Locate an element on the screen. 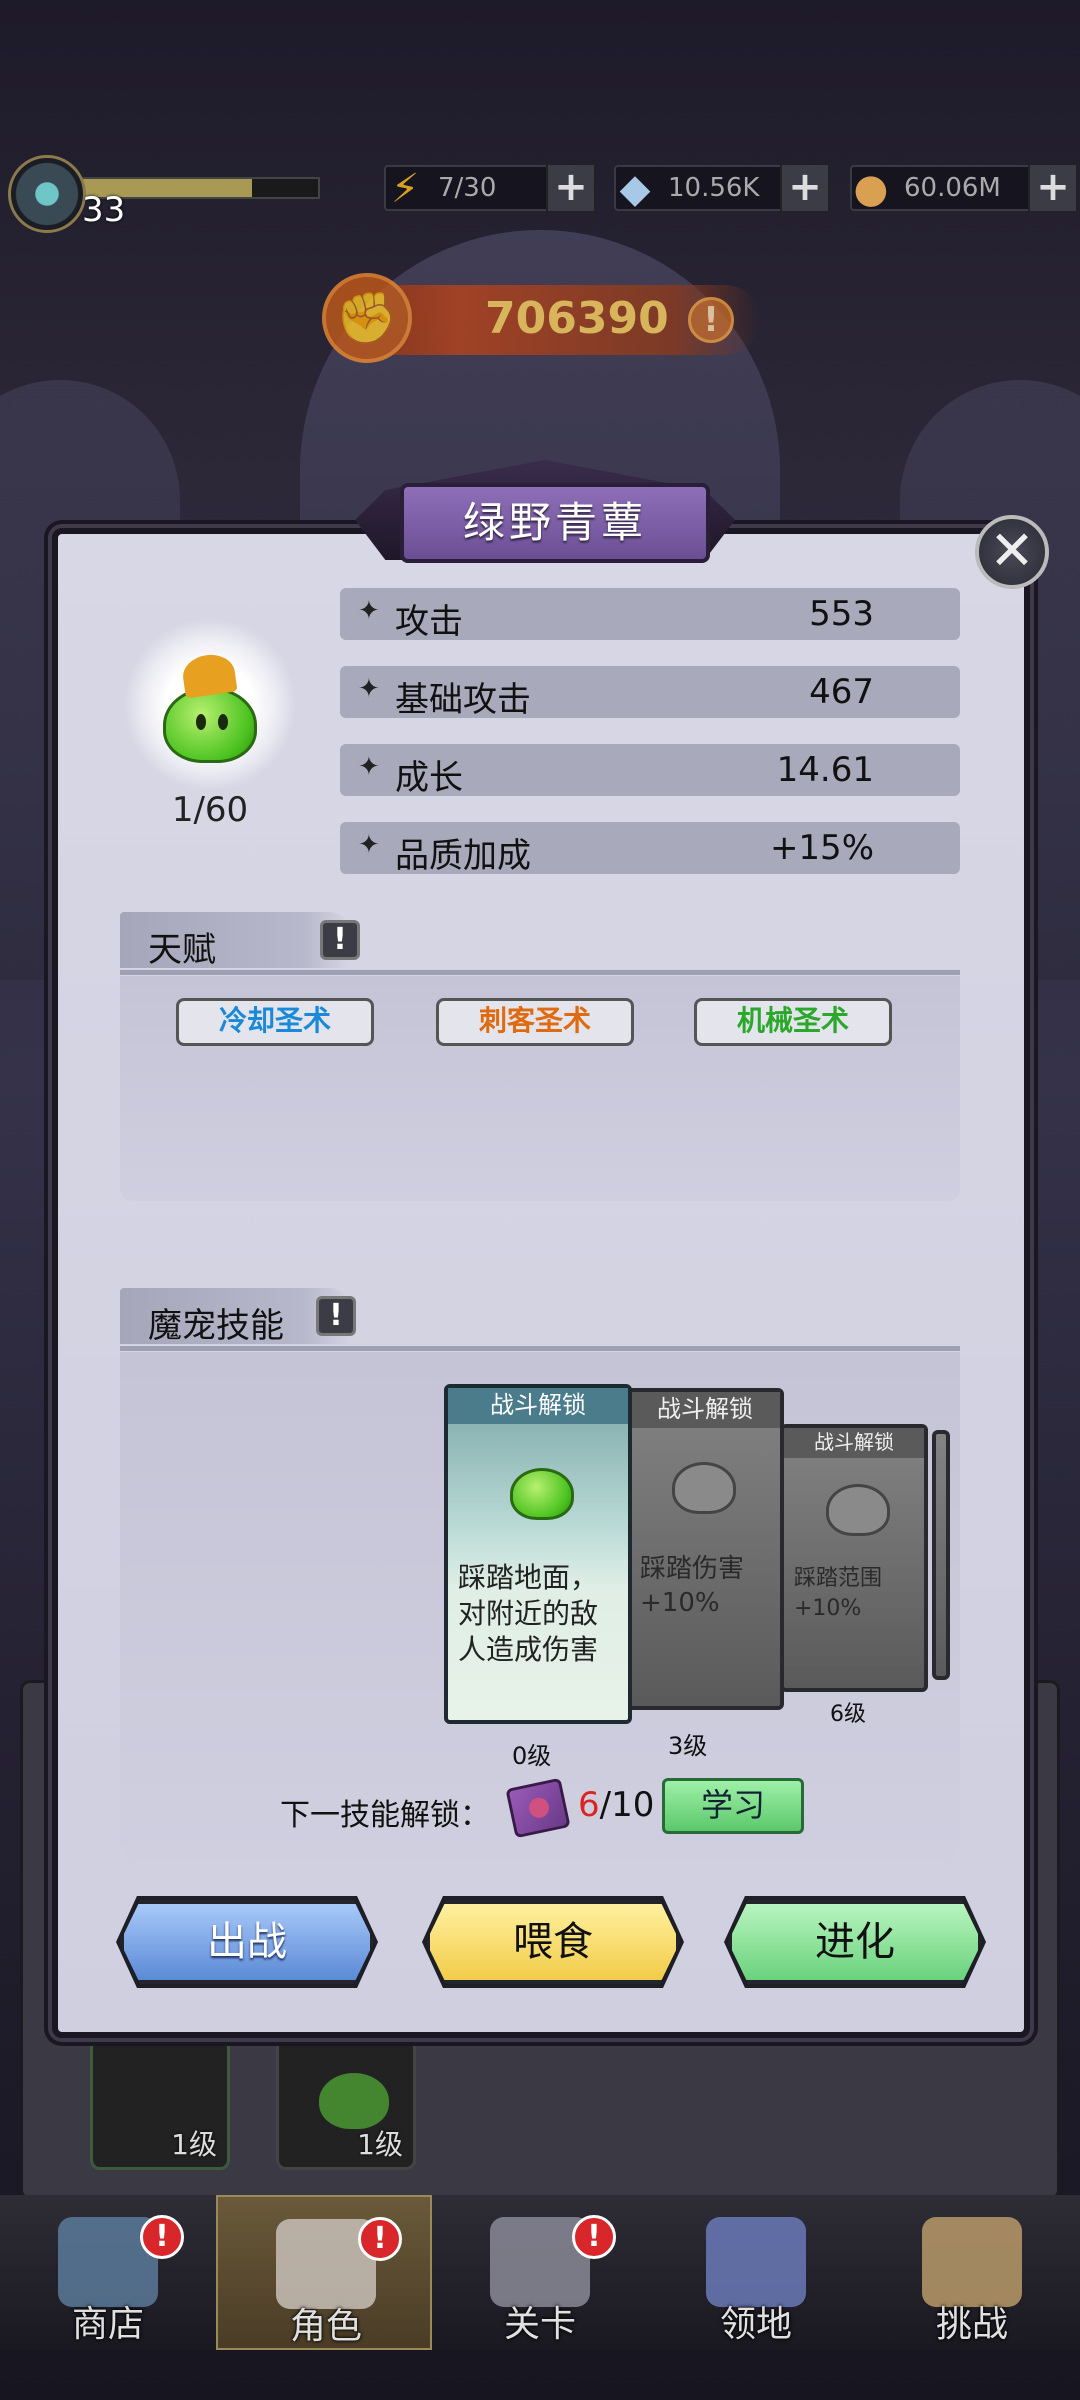  nav-item-character: ! 角色 is located at coordinates (324, 2272).